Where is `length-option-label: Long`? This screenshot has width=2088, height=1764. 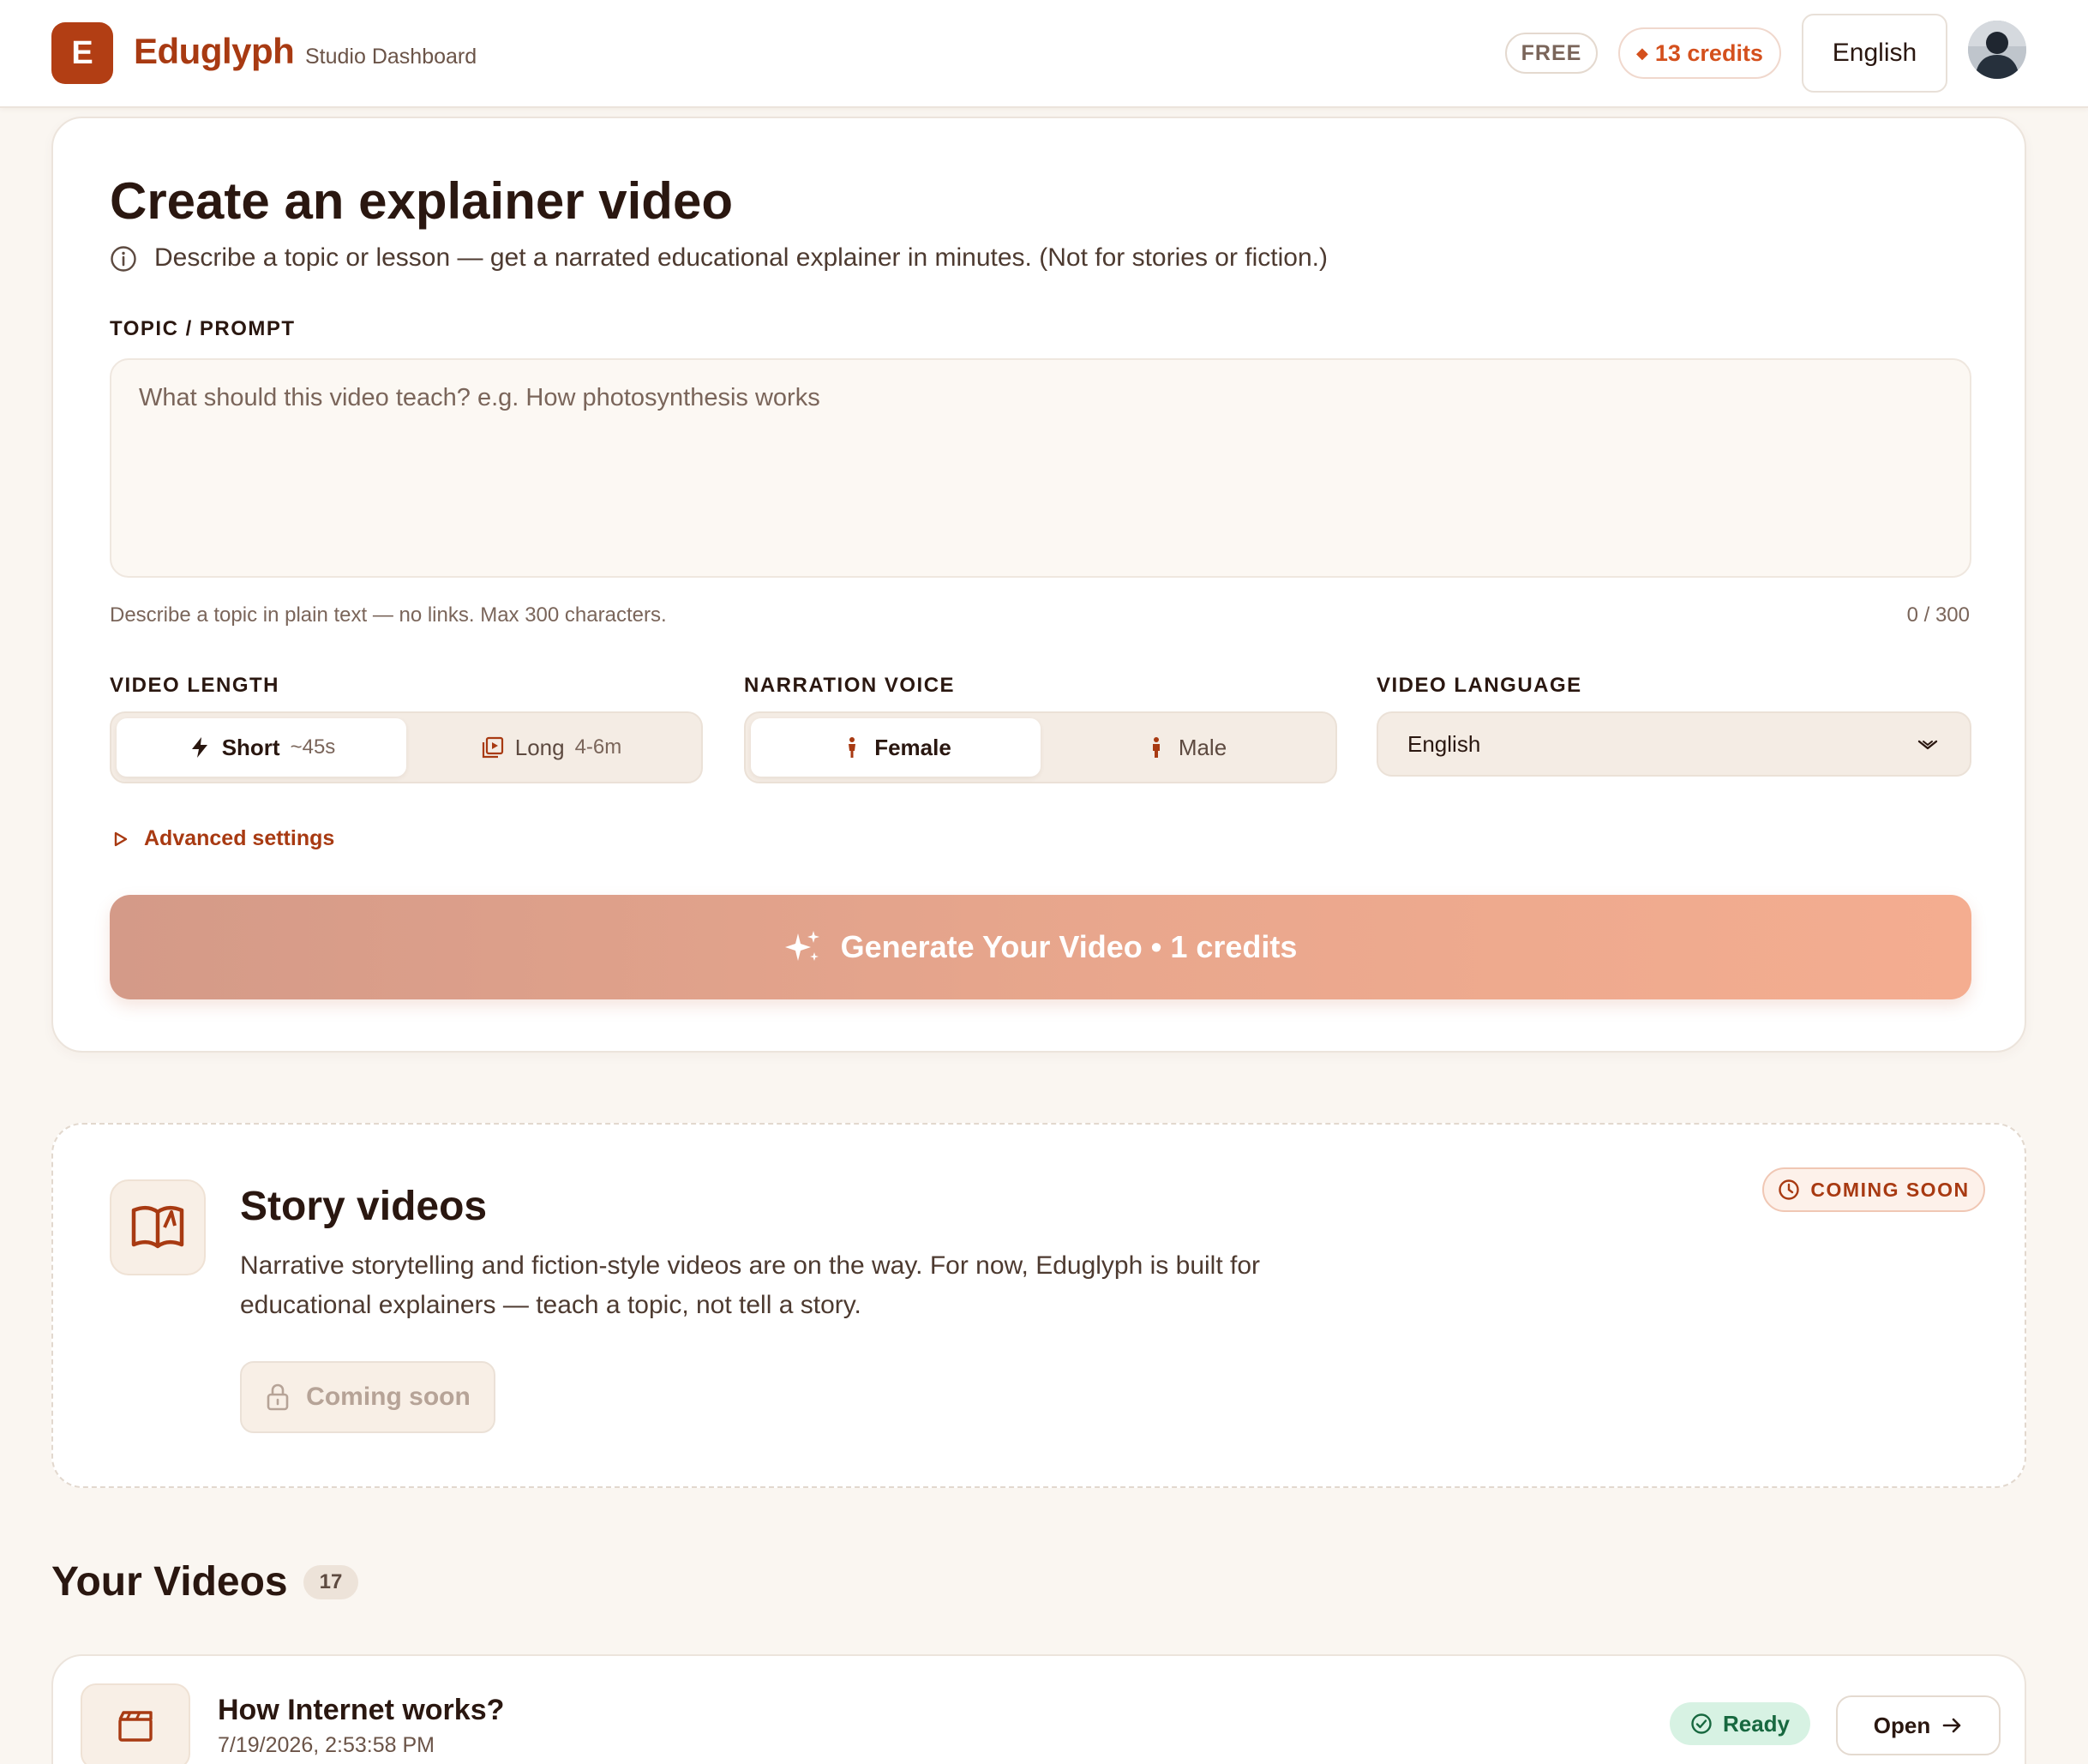 length-option-label: Long is located at coordinates (539, 747).